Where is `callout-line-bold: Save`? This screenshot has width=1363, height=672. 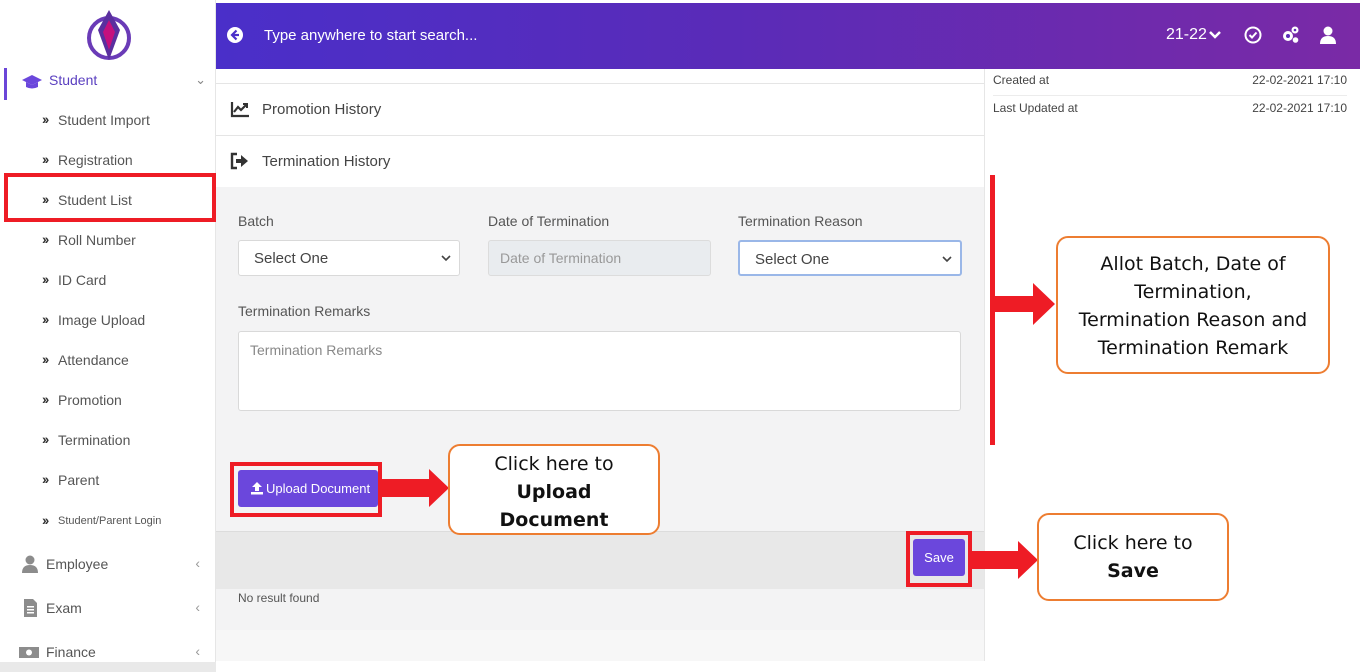
callout-line-bold: Save is located at coordinates (1133, 571).